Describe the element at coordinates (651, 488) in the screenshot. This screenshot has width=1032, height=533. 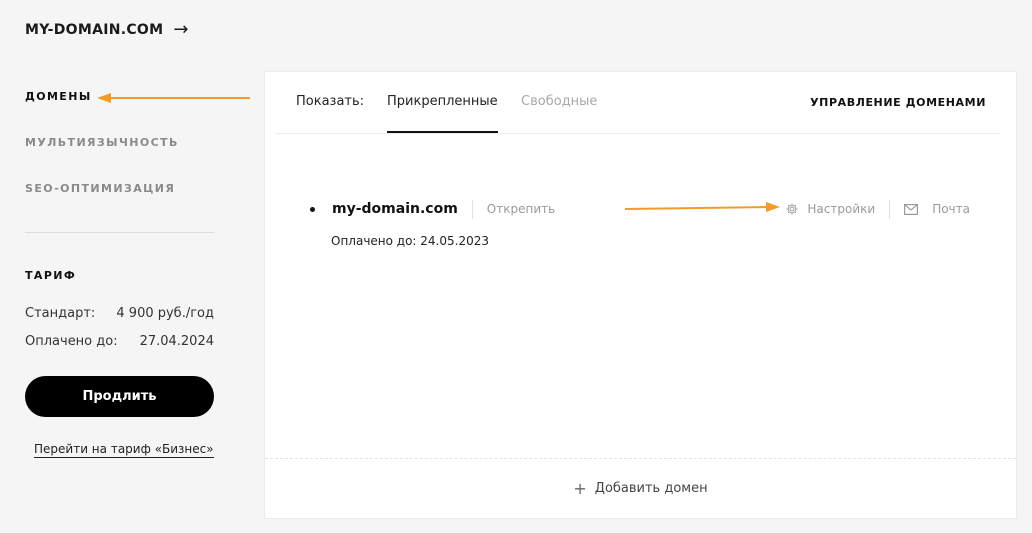
I see `add-domain-label: Добавить домен` at that location.